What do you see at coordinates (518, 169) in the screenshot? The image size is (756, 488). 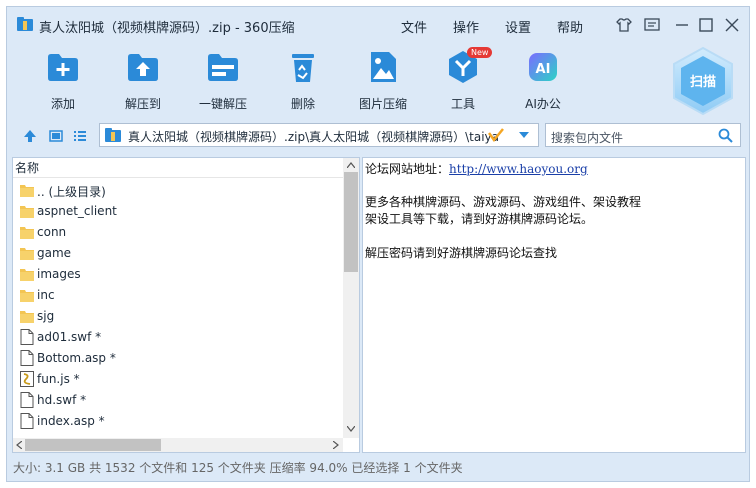 I see `forum-link: http://www.haoyou.org` at bounding box center [518, 169].